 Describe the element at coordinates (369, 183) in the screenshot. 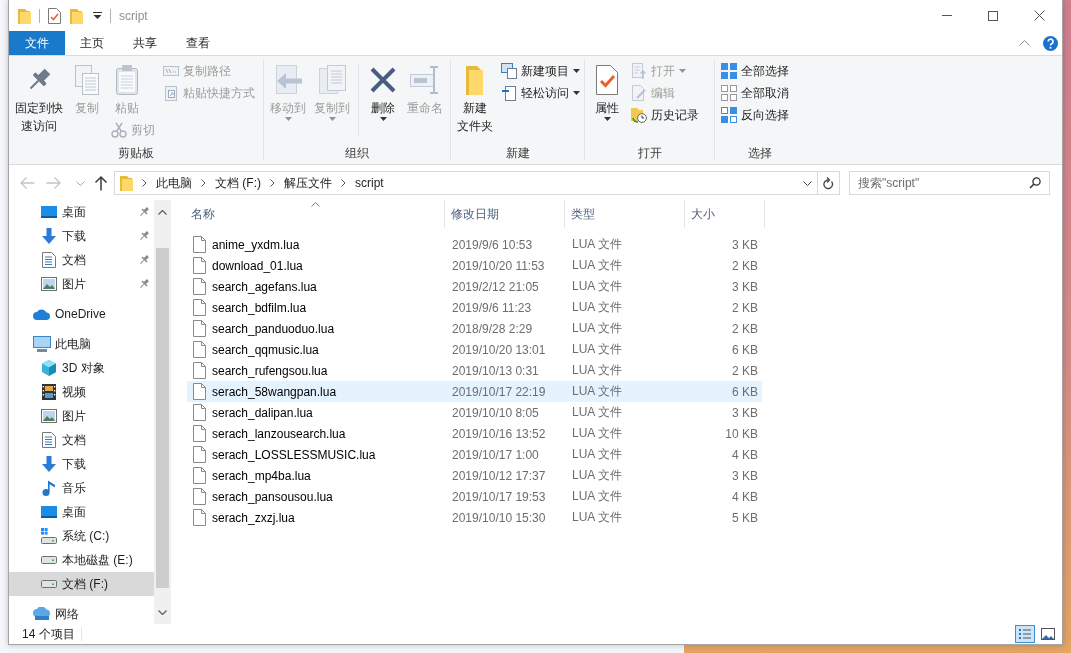

I see `breadcrumb-item: script` at that location.